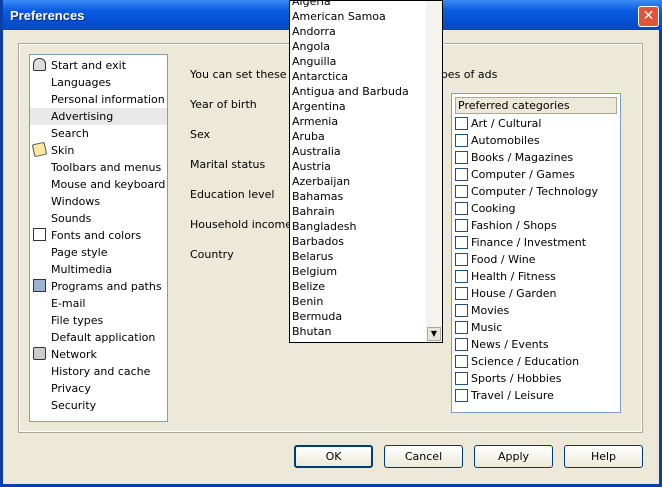  I want to click on nav-item-advertising: Advertising, so click(98, 116).